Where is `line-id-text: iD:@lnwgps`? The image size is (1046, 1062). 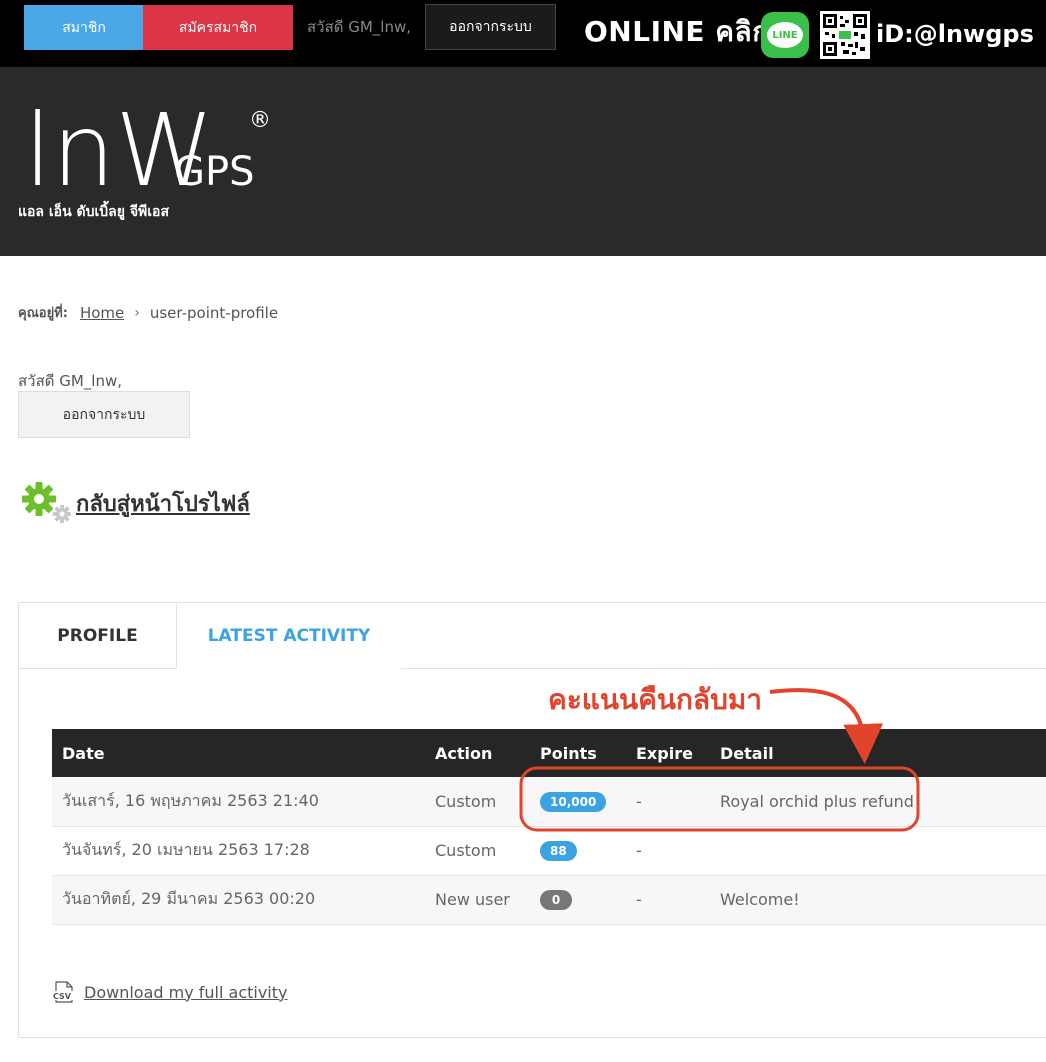
line-id-text: iD:@lnwgps is located at coordinates (955, 34).